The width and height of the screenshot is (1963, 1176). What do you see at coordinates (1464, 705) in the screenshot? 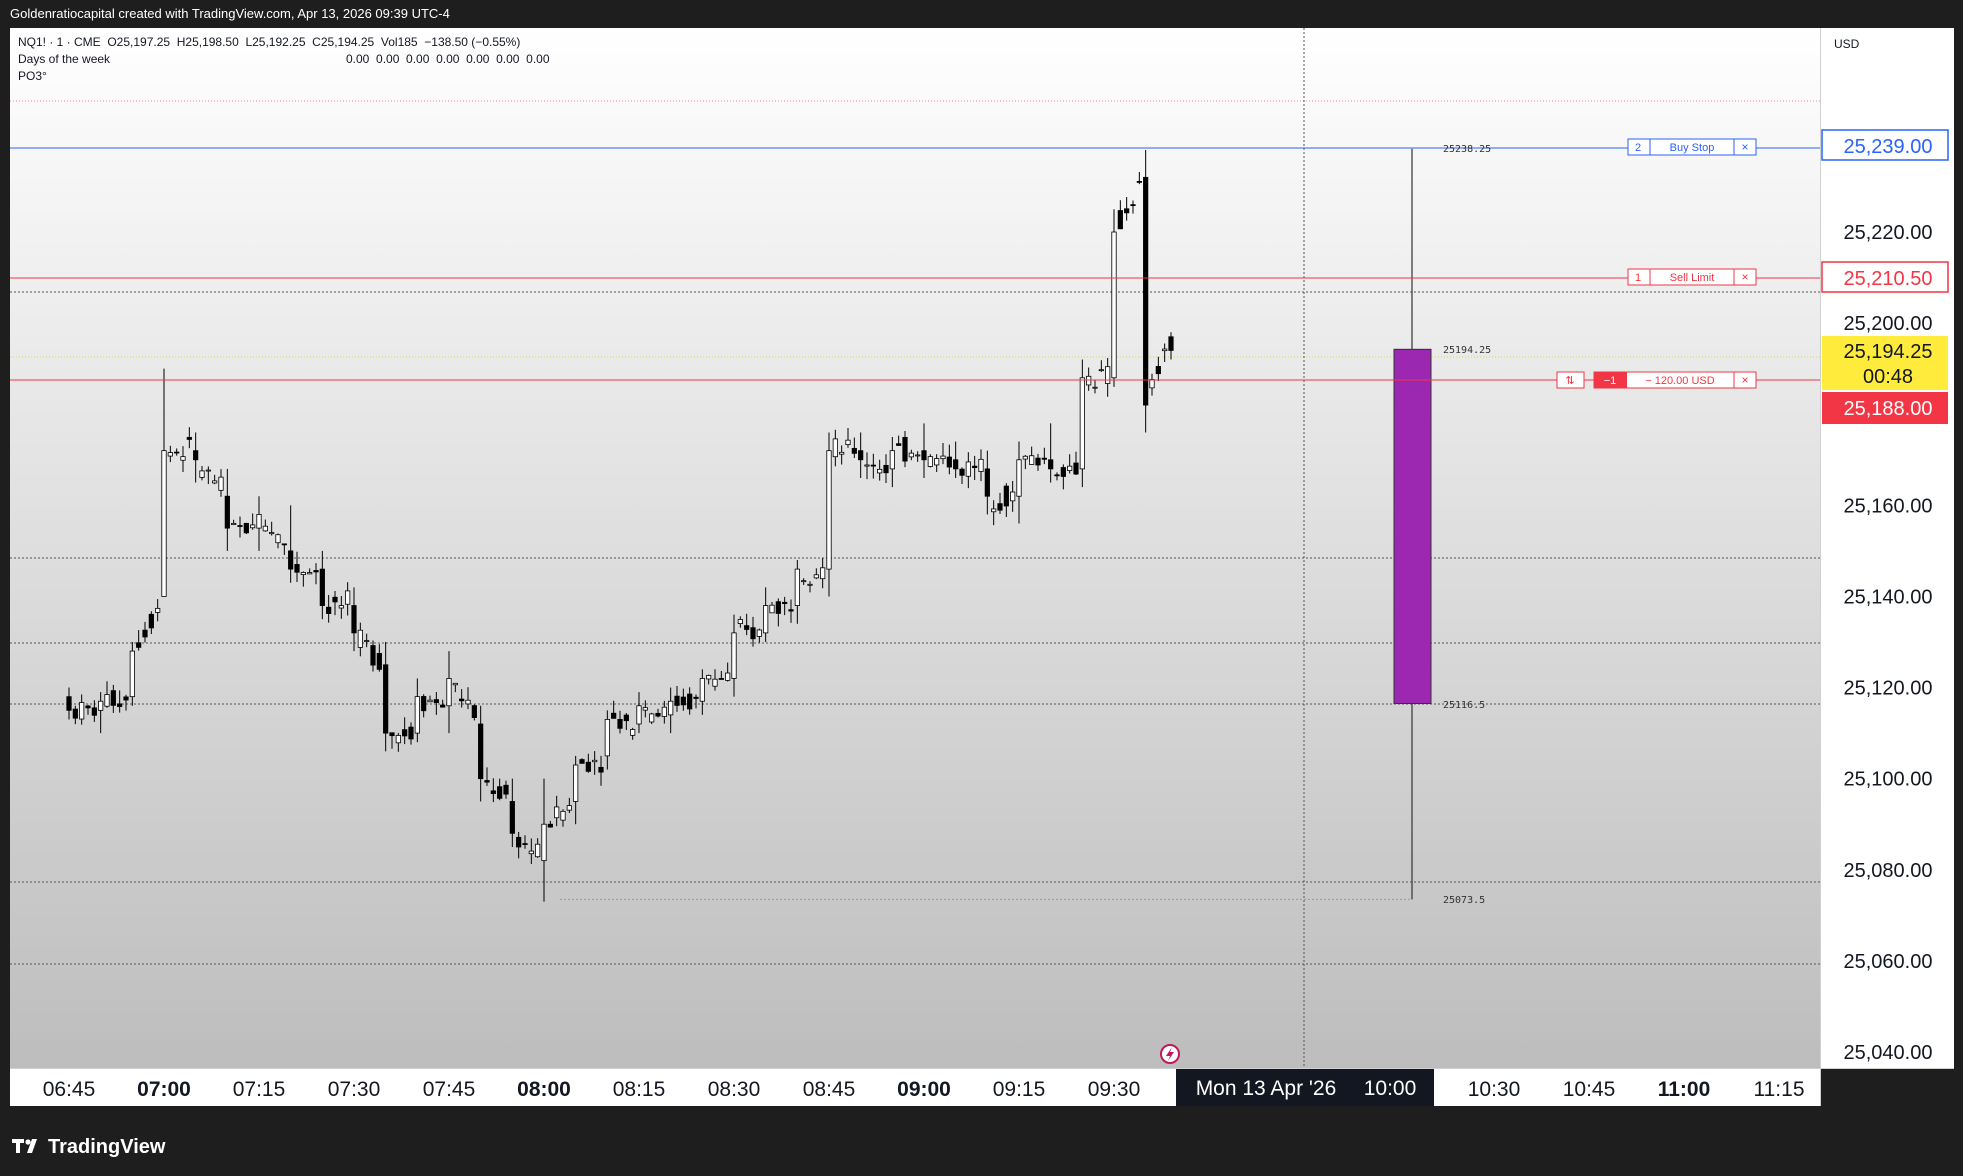
I see `po3-close-label: 25116.5` at bounding box center [1464, 705].